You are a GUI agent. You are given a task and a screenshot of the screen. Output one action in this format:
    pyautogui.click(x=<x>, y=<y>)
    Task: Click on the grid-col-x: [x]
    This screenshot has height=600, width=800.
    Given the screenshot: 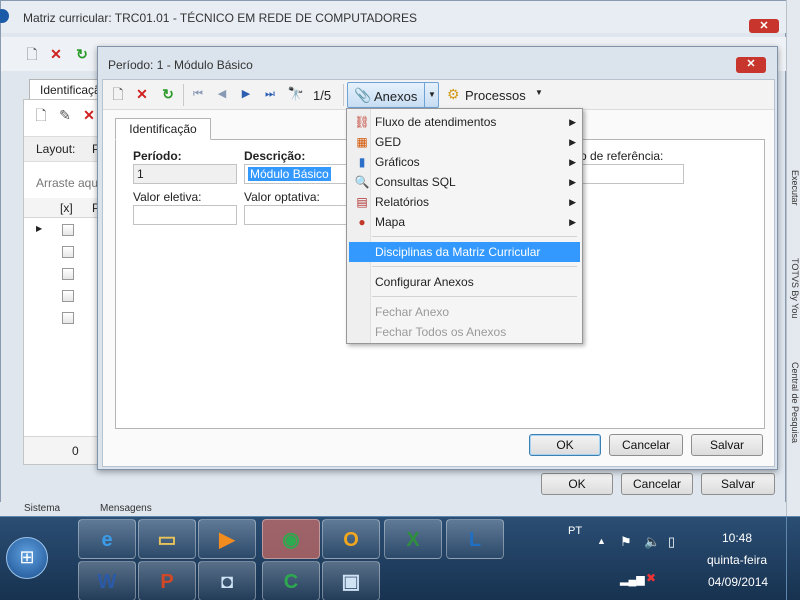 What is the action you would take?
    pyautogui.click(x=66, y=208)
    